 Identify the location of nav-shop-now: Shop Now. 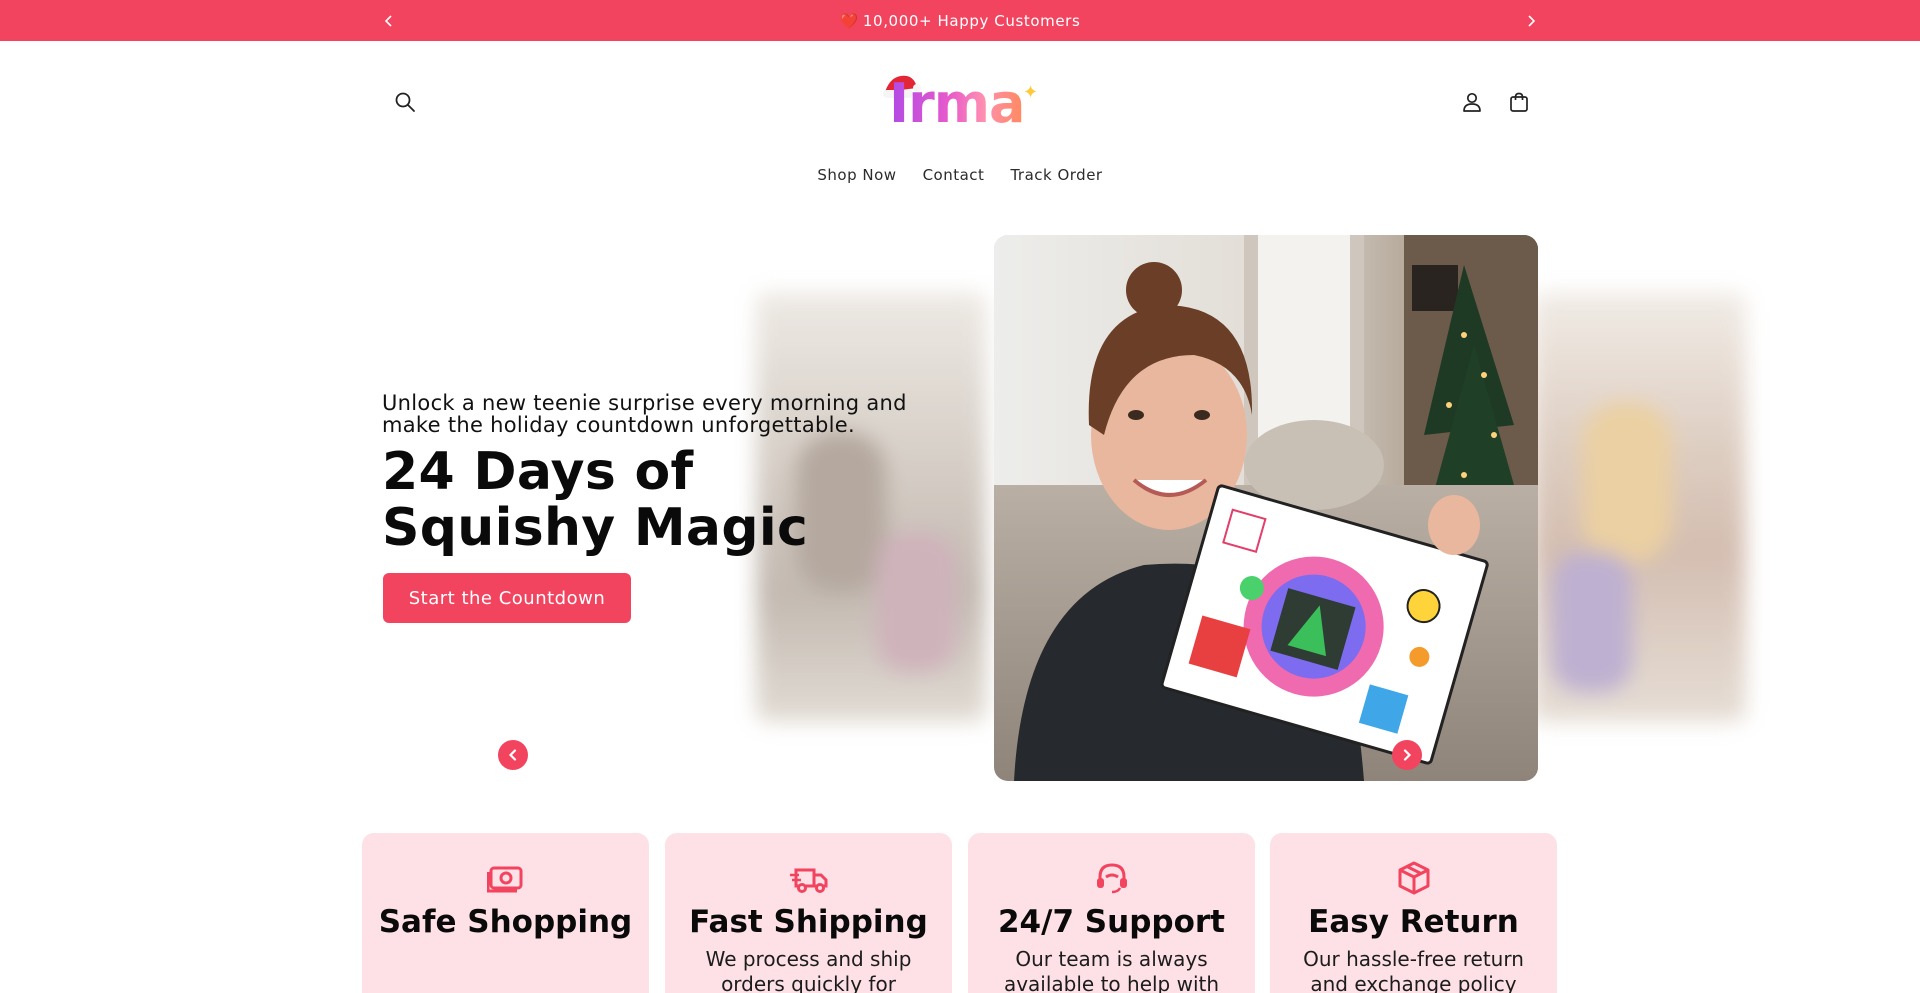
(856, 175).